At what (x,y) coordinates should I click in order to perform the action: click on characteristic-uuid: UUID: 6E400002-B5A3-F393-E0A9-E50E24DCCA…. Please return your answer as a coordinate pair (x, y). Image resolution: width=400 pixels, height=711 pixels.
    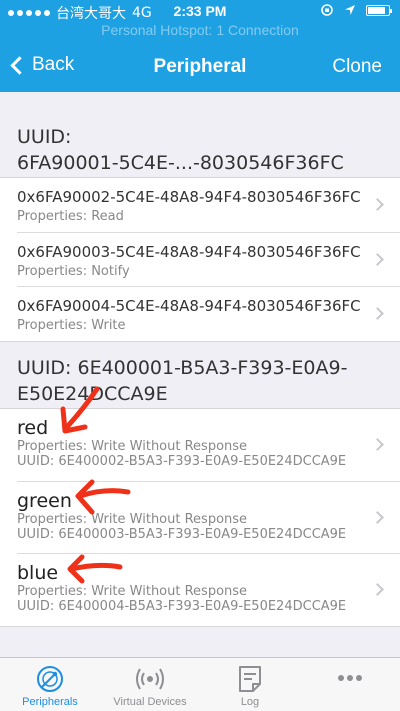
    Looking at the image, I should click on (182, 461).